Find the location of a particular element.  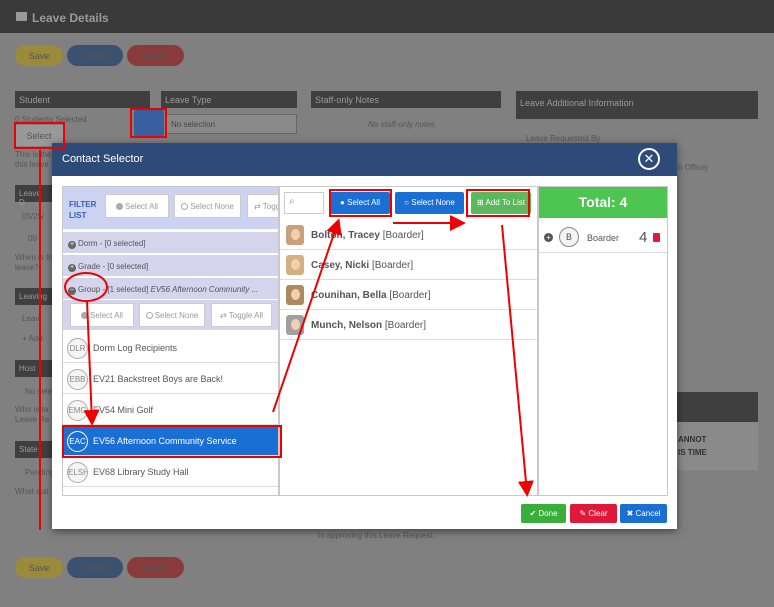

arrow-to-done is located at coordinates (517, 360).